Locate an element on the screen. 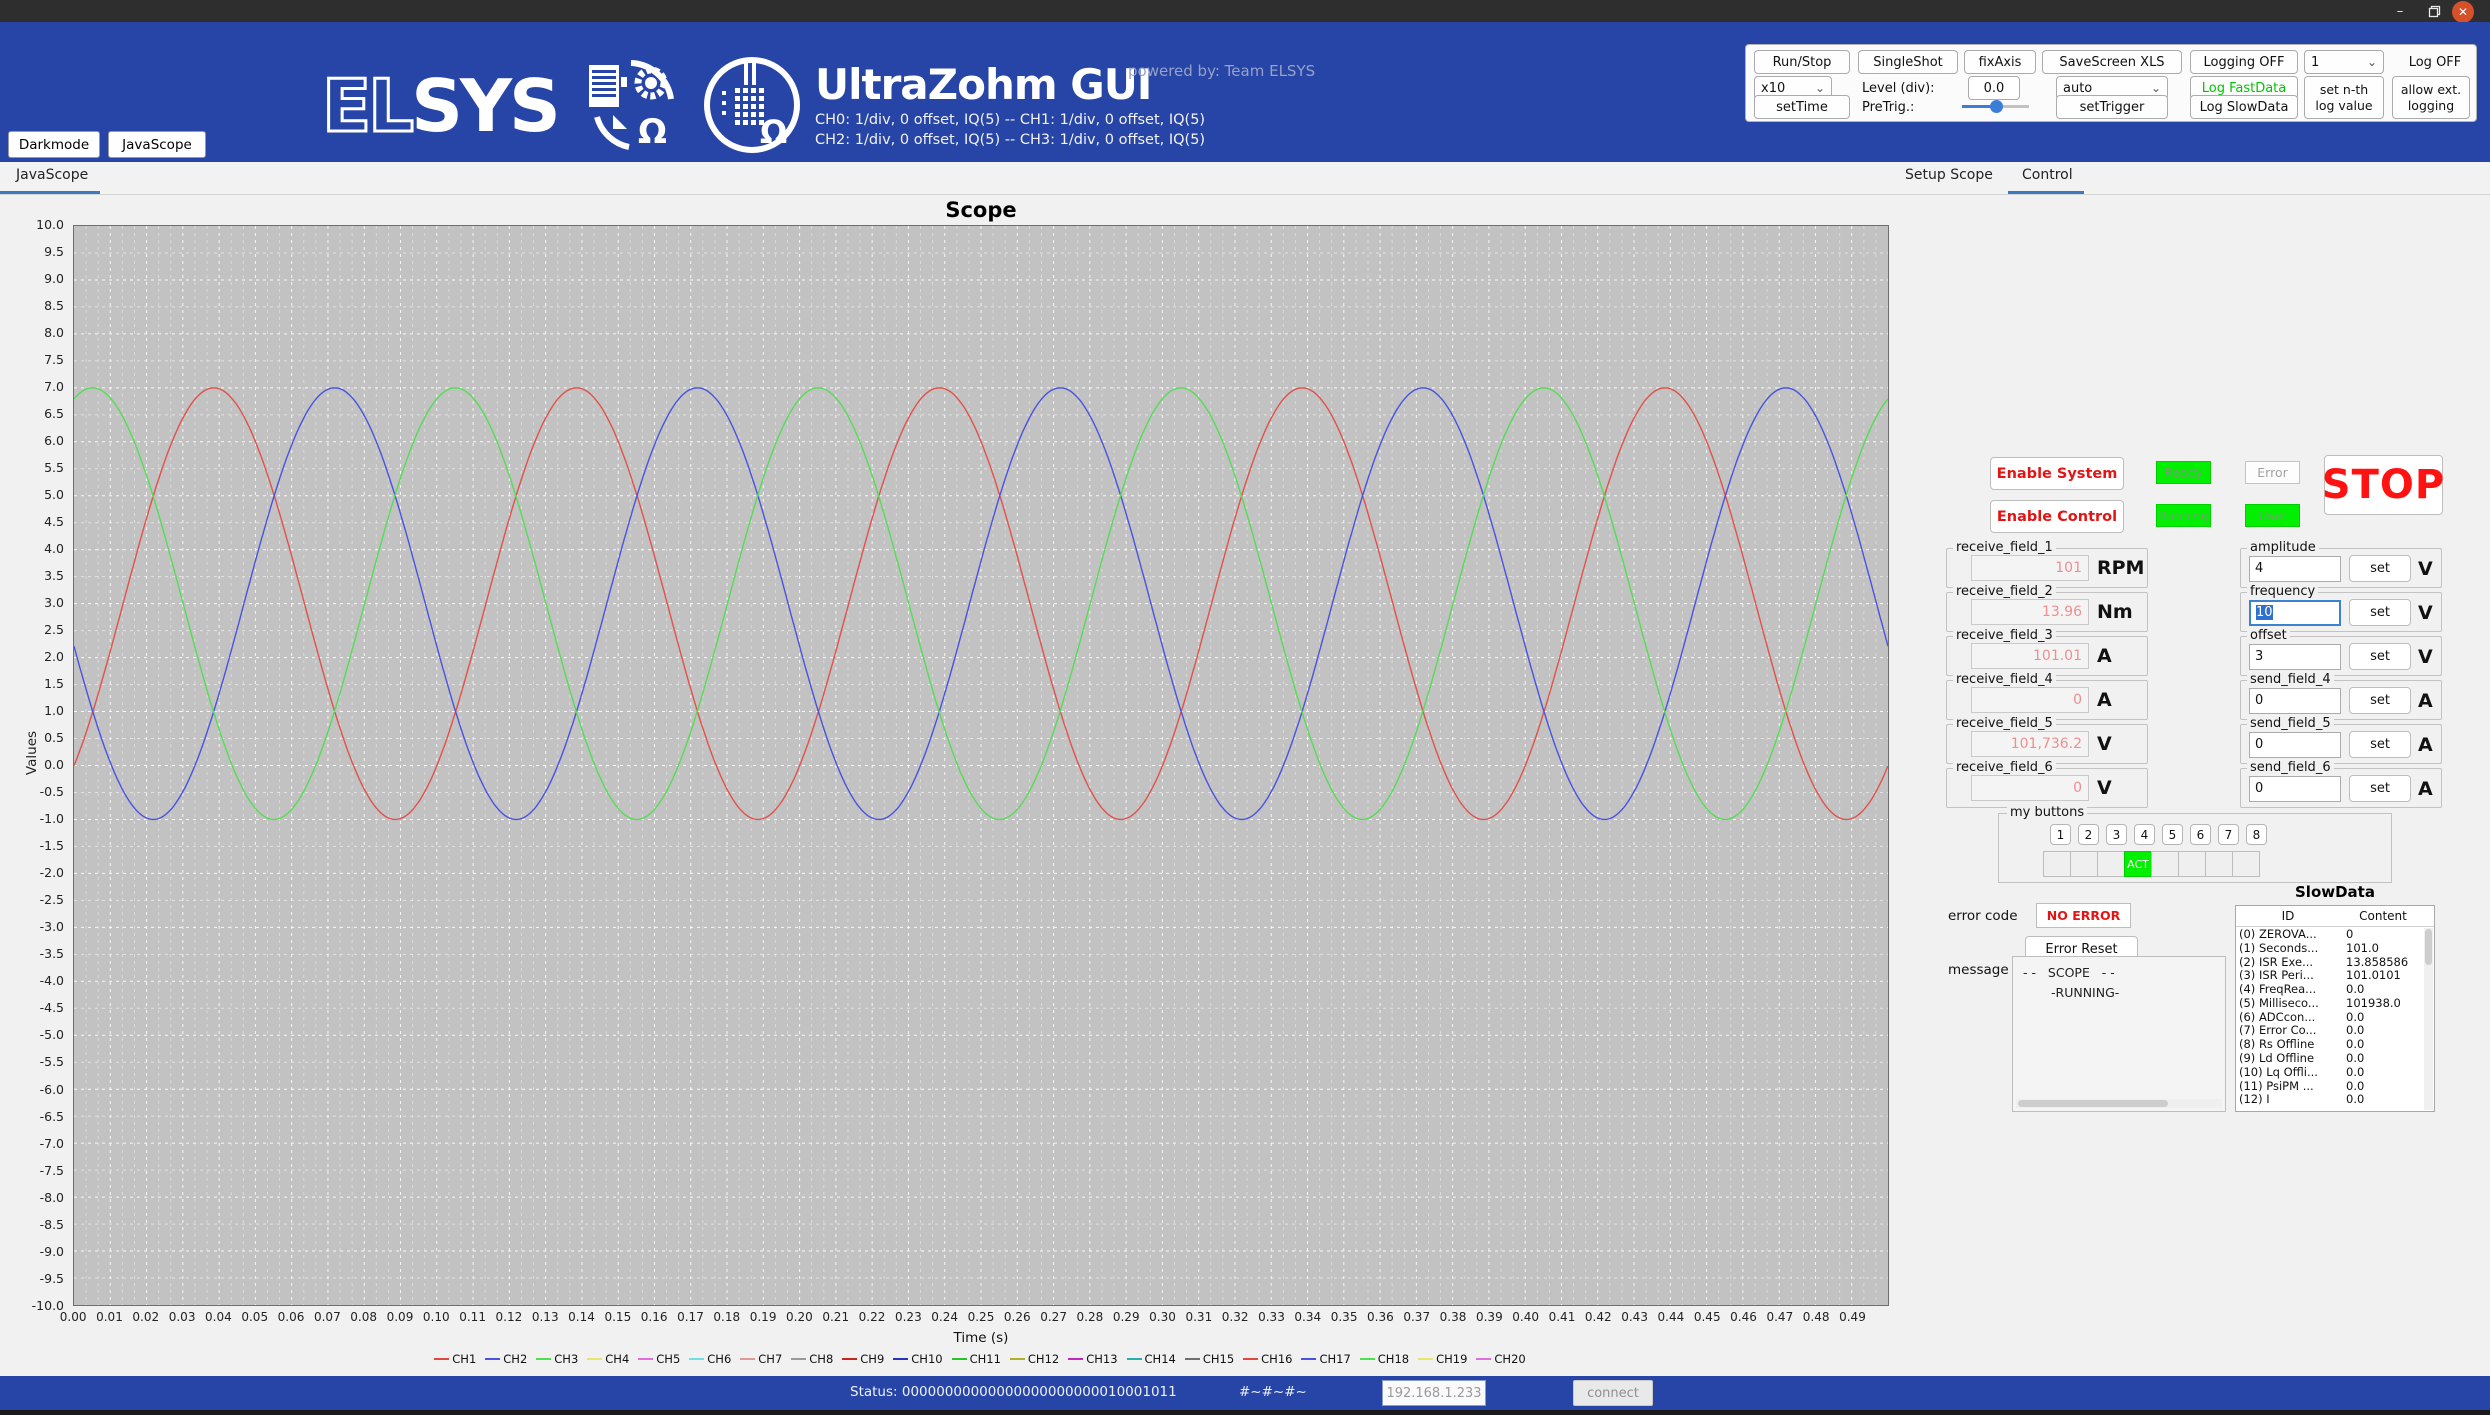 This screenshot has height=1415, width=2490. slowdata-cell-content: 0.0 is located at coordinates (2355, 1085).